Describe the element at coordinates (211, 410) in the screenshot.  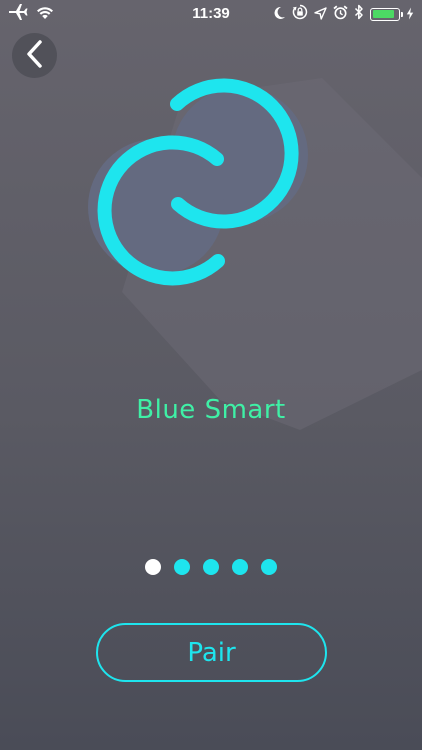
I see `app-name: Blue Smart` at that location.